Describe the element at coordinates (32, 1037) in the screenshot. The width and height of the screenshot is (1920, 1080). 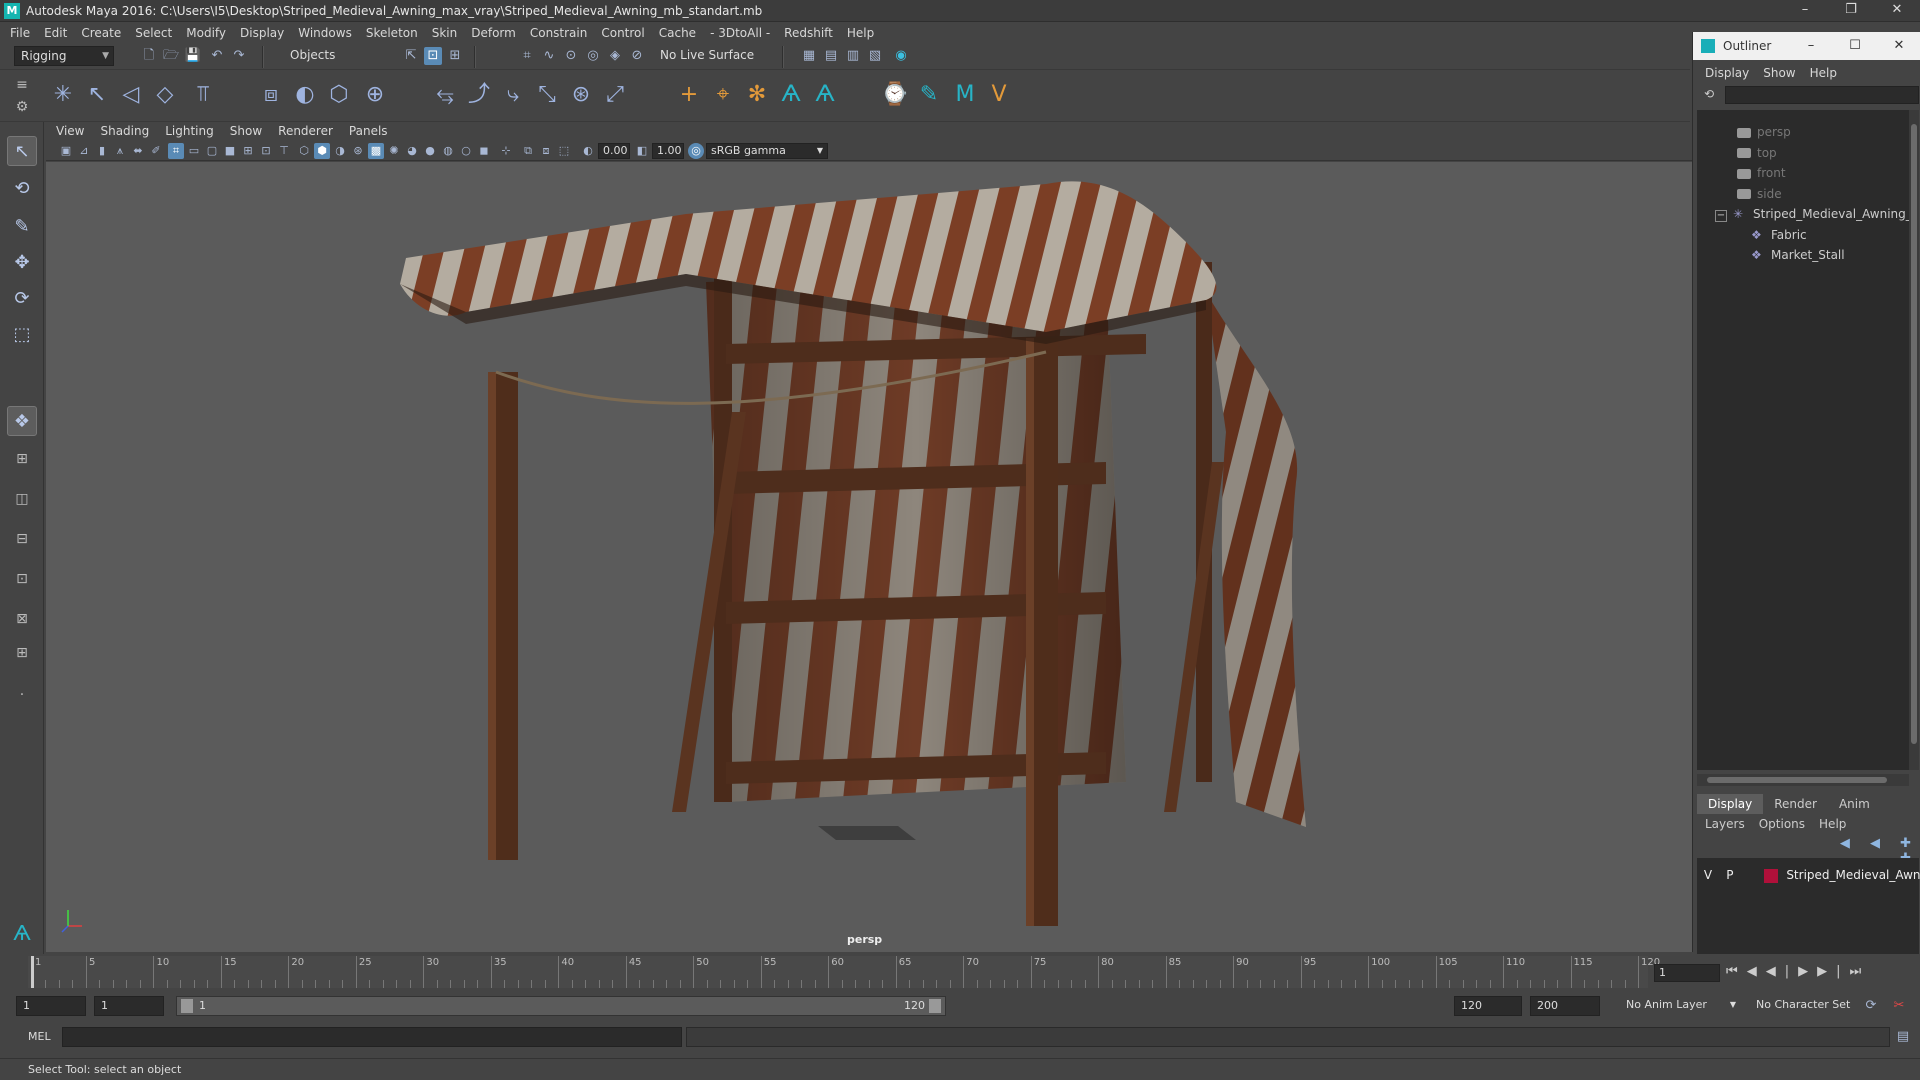
I see `mel-label: MEL` at that location.